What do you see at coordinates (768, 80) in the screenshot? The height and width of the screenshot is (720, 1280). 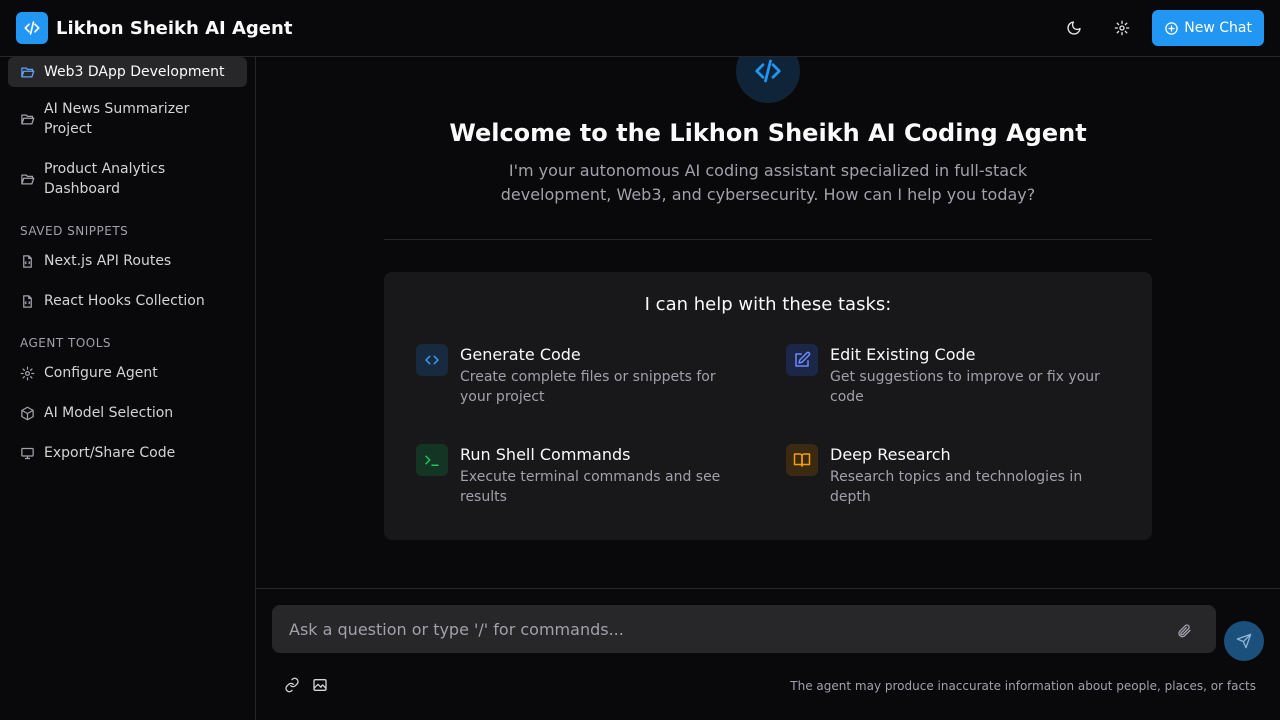 I see `code-hero-icon` at bounding box center [768, 80].